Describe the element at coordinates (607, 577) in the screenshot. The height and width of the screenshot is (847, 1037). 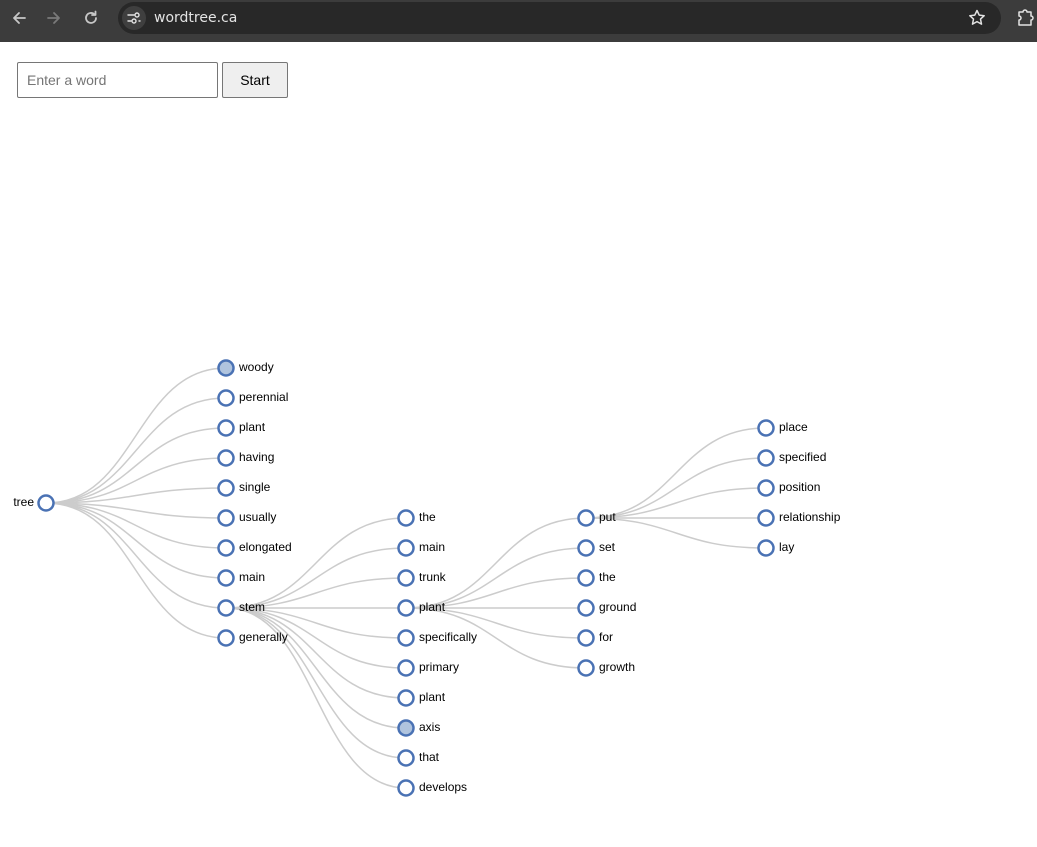
I see `node-label: the` at that location.